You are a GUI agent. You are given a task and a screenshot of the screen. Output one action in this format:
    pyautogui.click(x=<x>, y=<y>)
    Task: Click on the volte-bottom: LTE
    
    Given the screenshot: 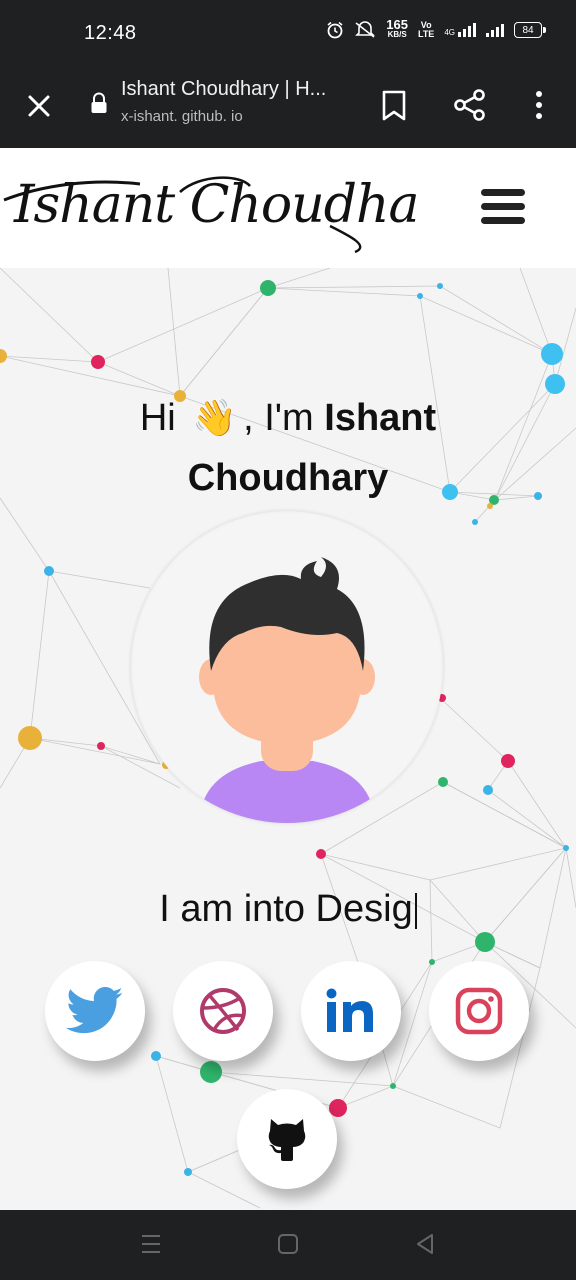 What is the action you would take?
    pyautogui.click(x=426, y=34)
    